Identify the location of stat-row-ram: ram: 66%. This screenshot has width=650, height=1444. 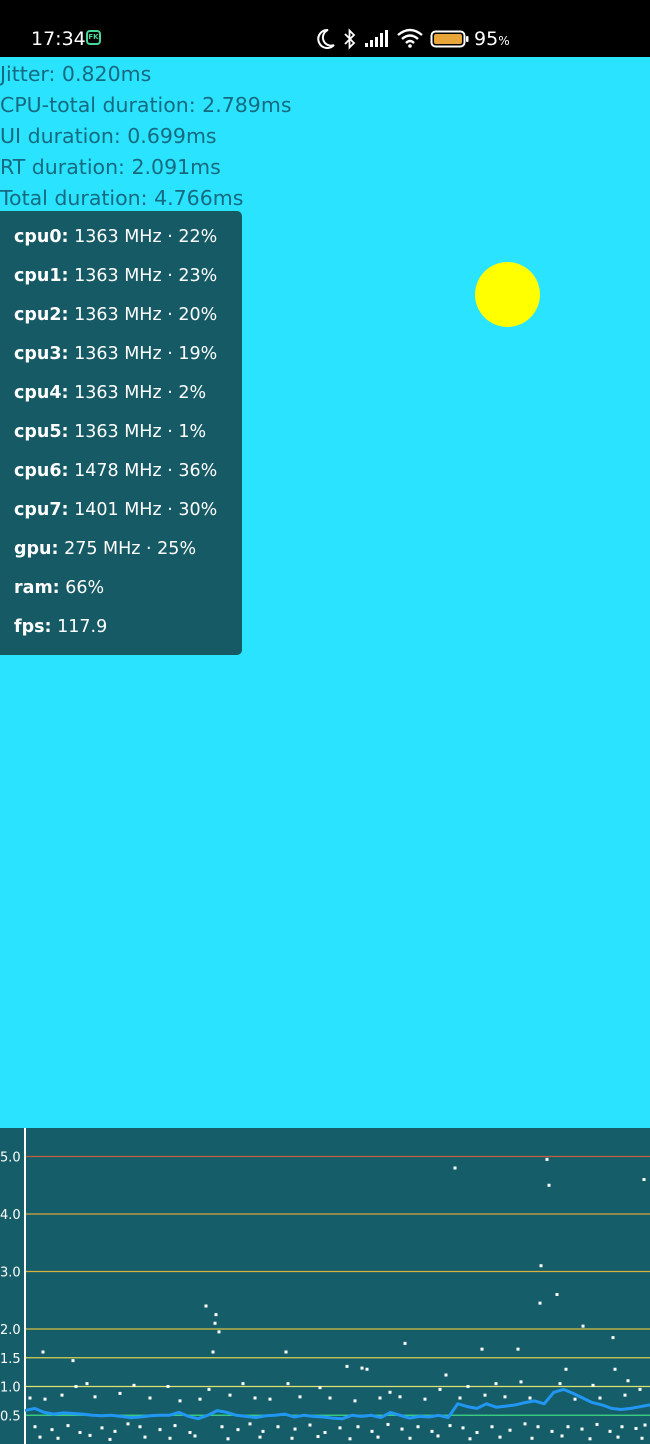
(59, 588).